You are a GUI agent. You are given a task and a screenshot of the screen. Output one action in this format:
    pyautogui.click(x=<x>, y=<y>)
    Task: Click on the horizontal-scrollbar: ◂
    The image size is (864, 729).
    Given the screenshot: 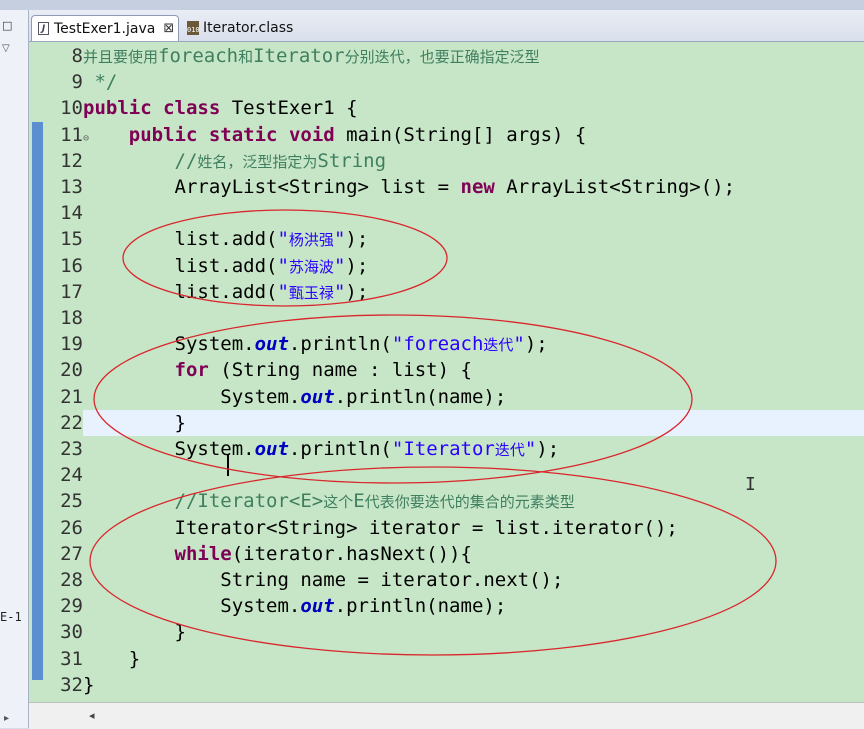 What is the action you would take?
    pyautogui.click(x=446, y=715)
    